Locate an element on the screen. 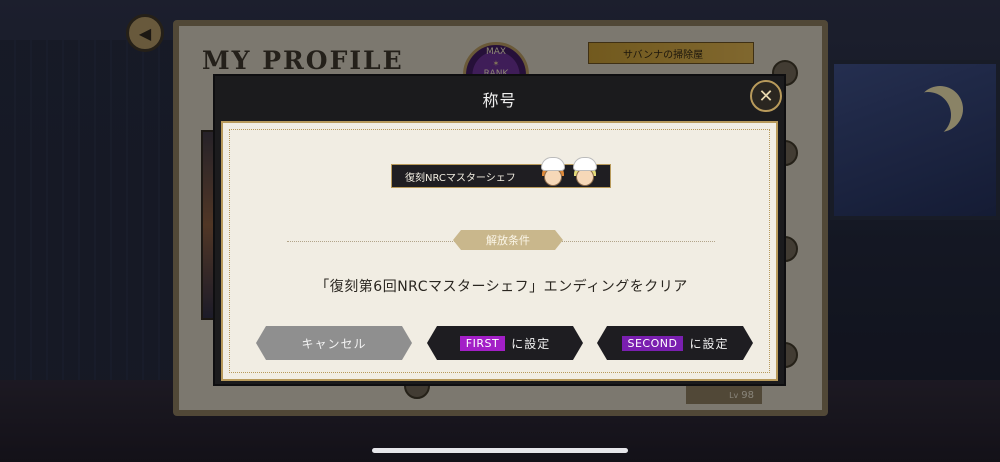 This screenshot has height=462, width=1000. title-plate-text: 復刻NRCマスターシェフ is located at coordinates (460, 178).